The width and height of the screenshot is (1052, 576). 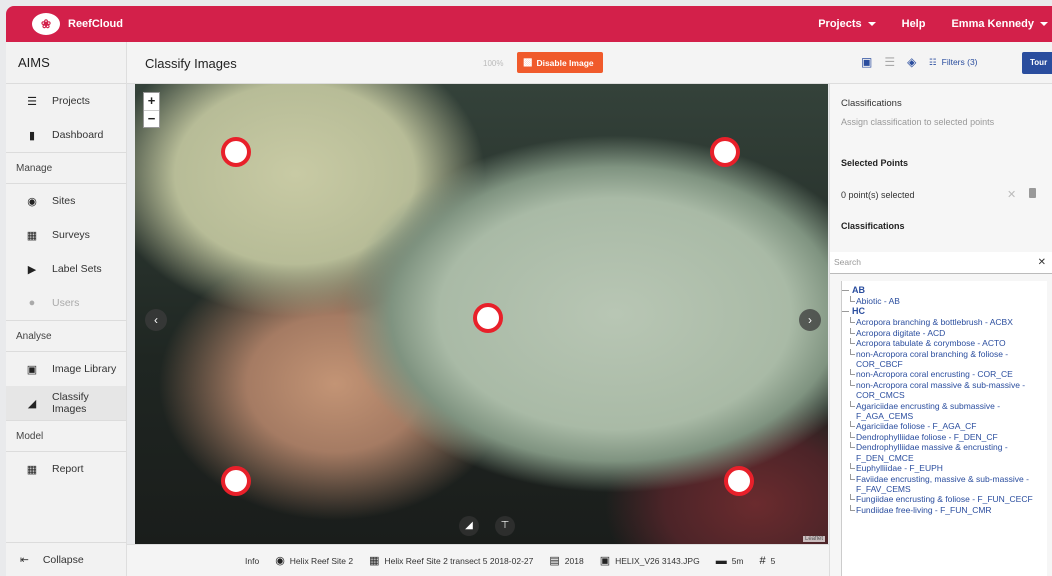 What do you see at coordinates (1044, 24) in the screenshot?
I see `chevron-down-icon` at bounding box center [1044, 24].